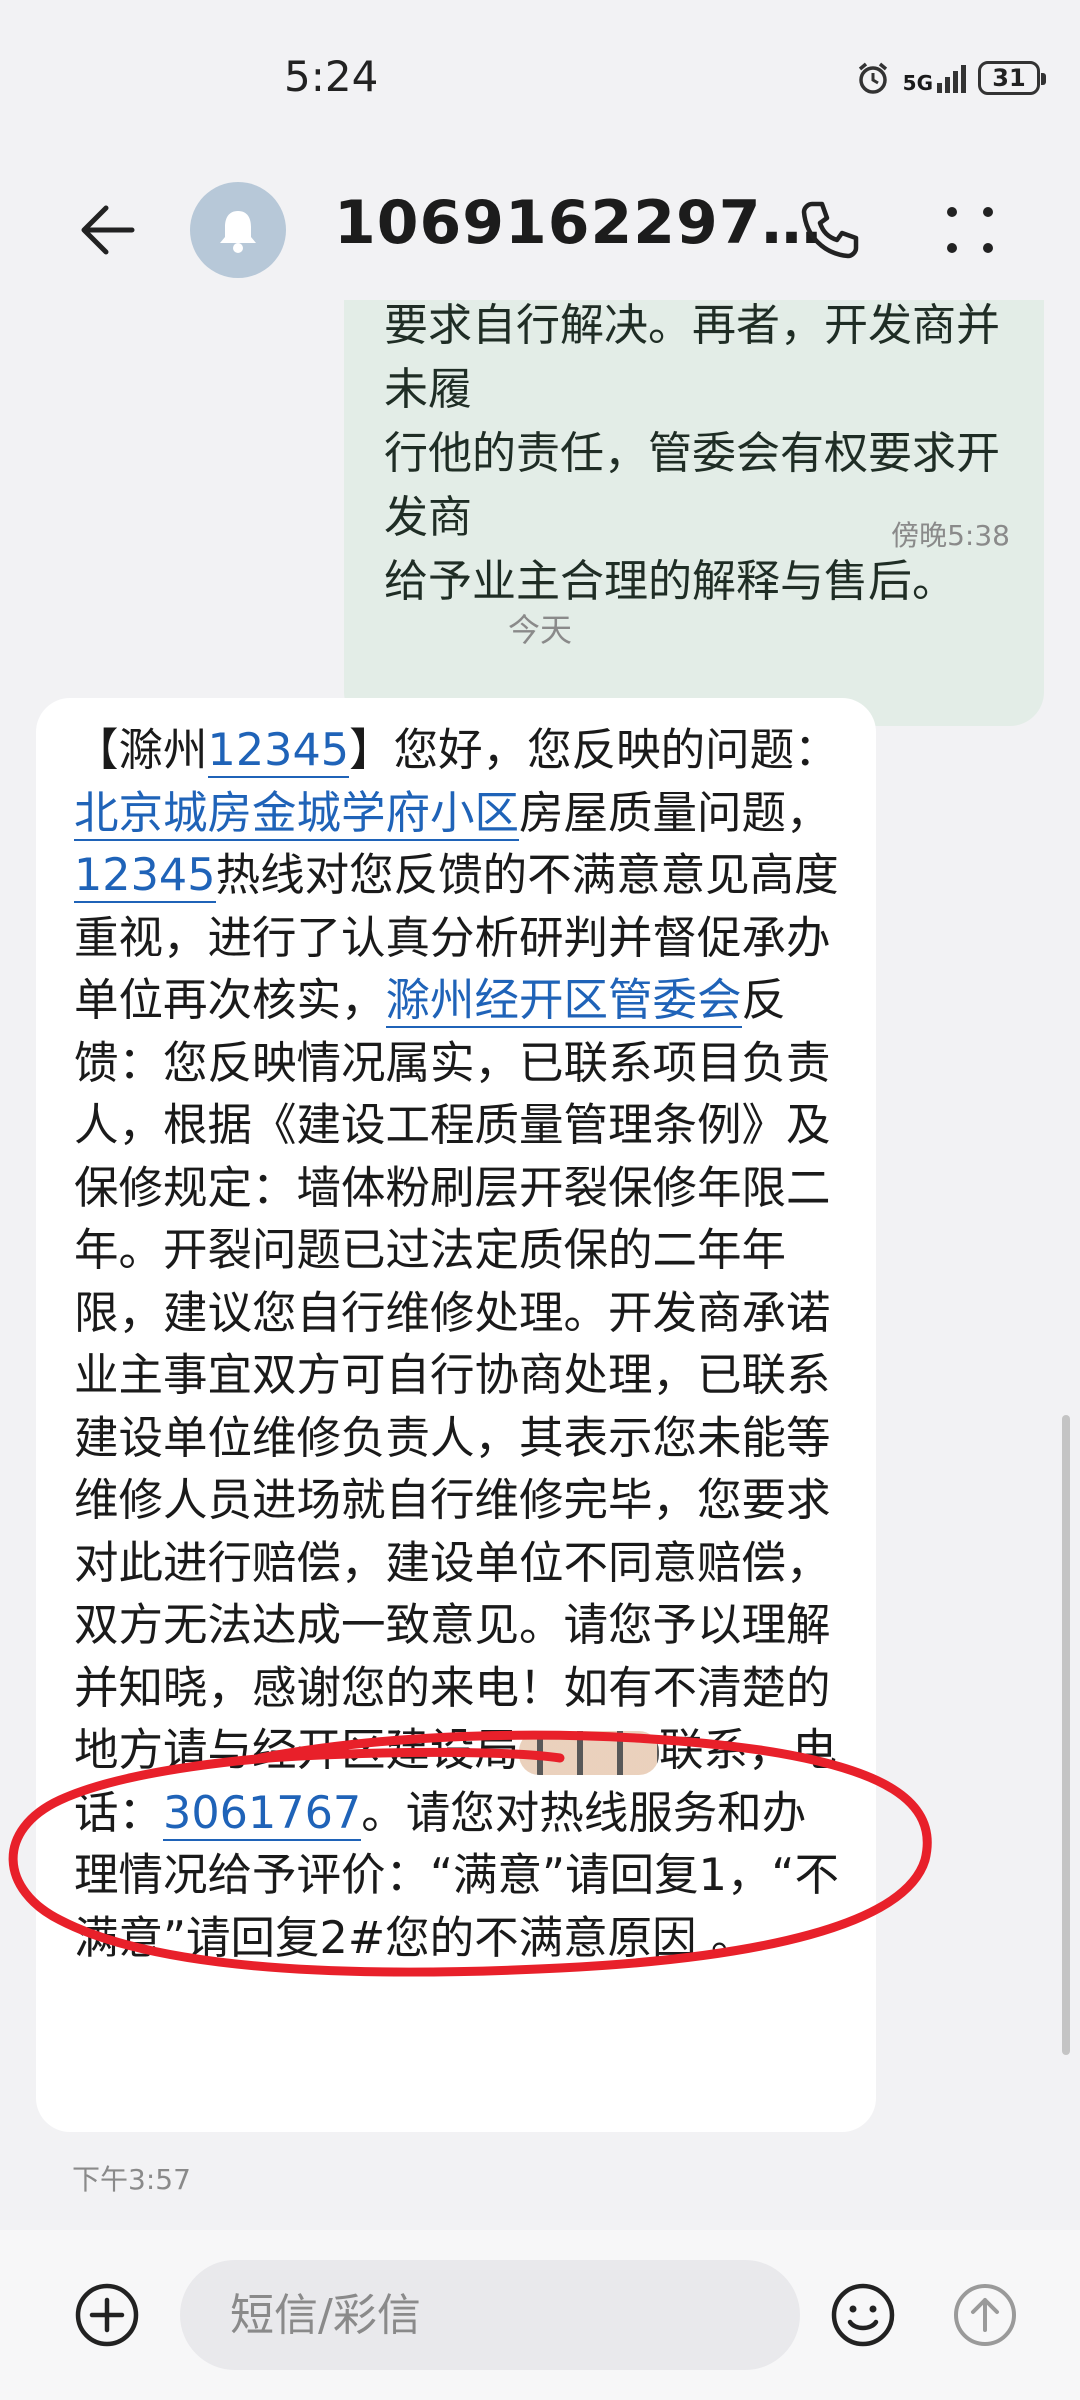  What do you see at coordinates (297, 814) in the screenshot?
I see `map-link: 北京城房金城学府小区` at bounding box center [297, 814].